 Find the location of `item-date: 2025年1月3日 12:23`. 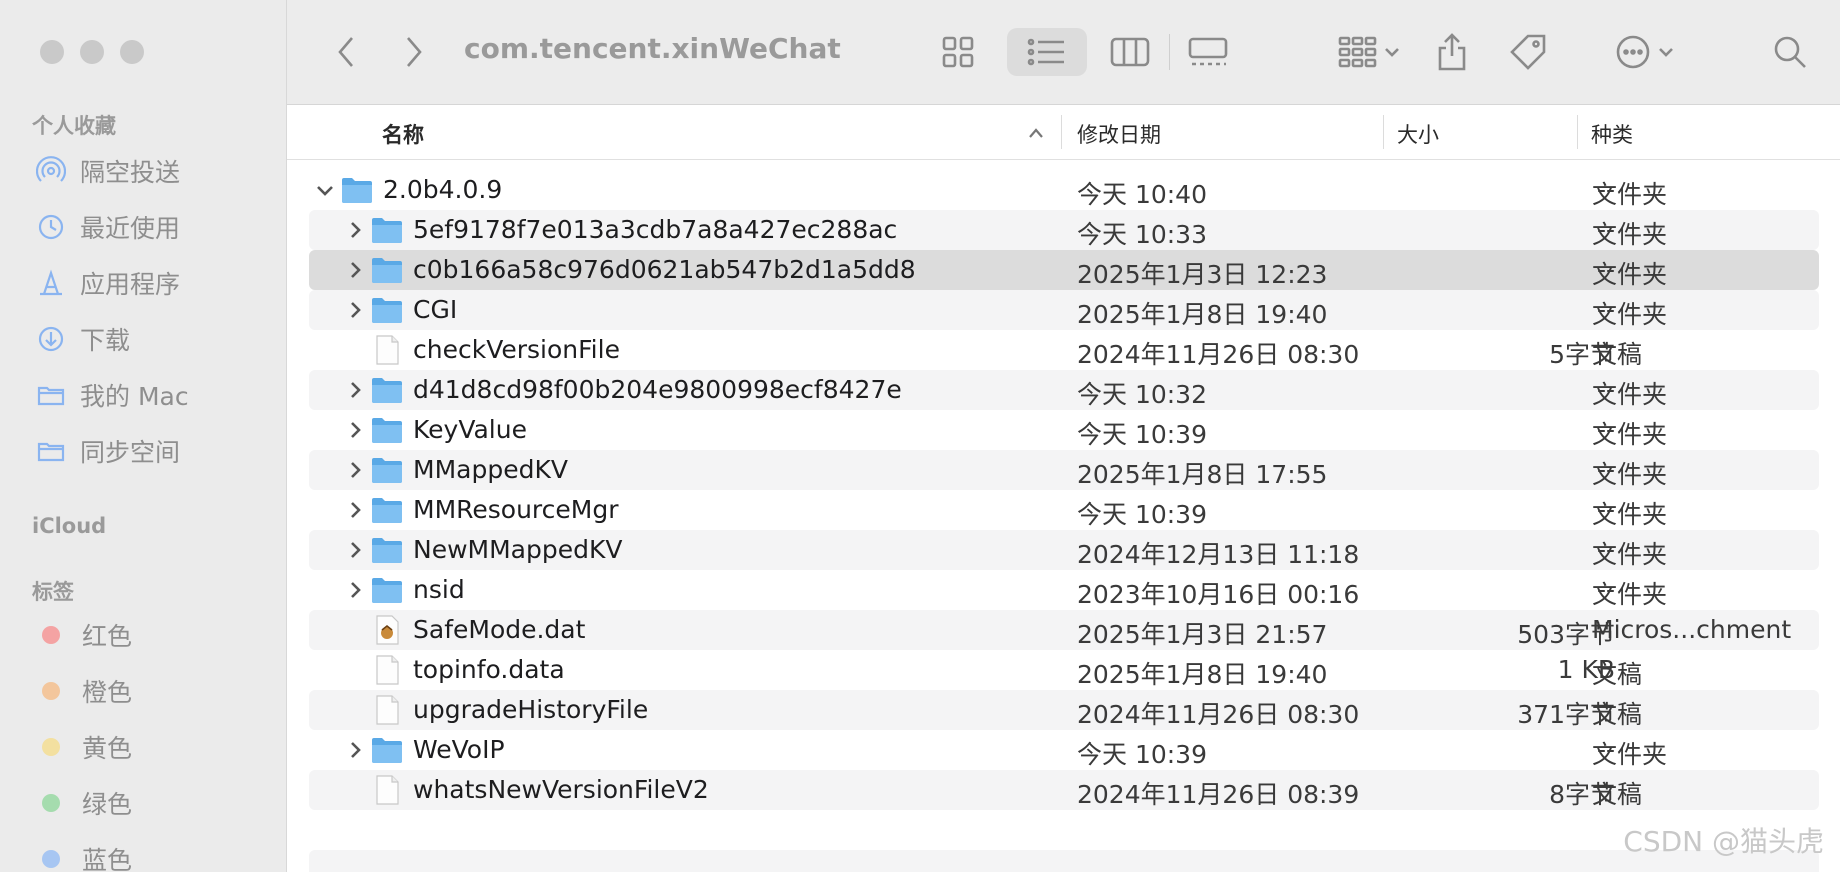

item-date: 2025年1月3日 12:23 is located at coordinates (1202, 274).